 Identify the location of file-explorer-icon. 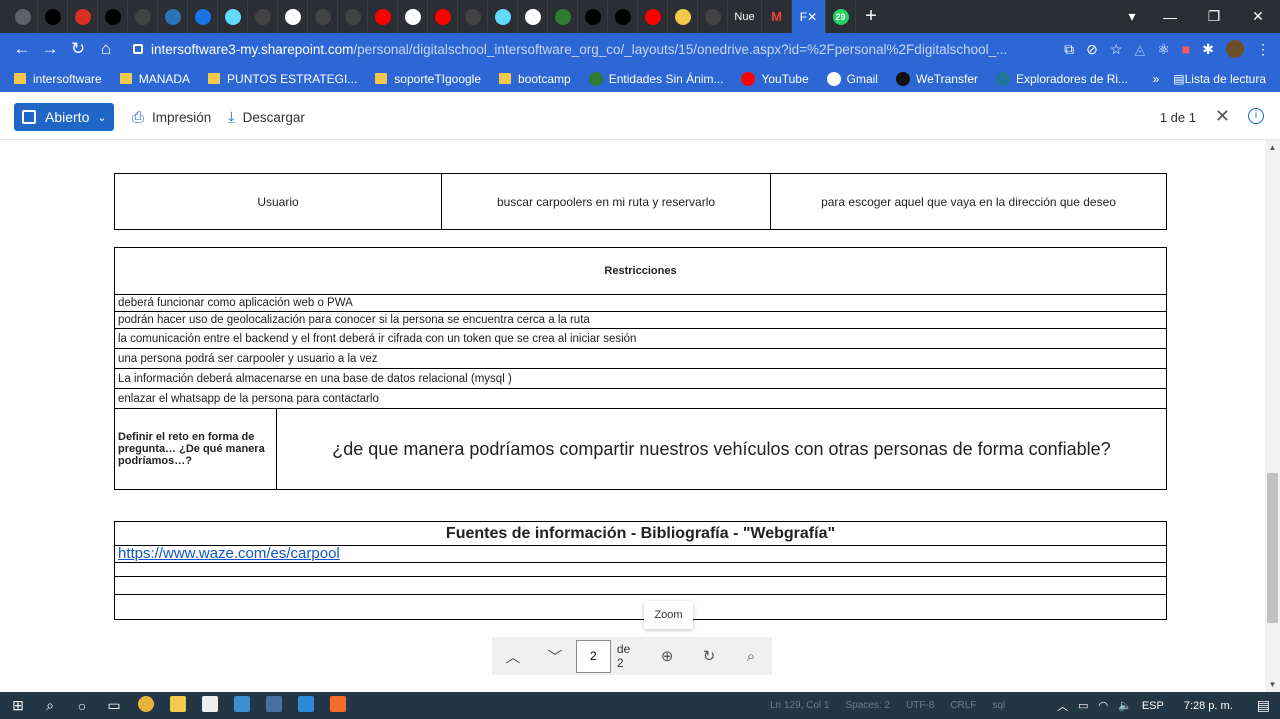
(178, 705).